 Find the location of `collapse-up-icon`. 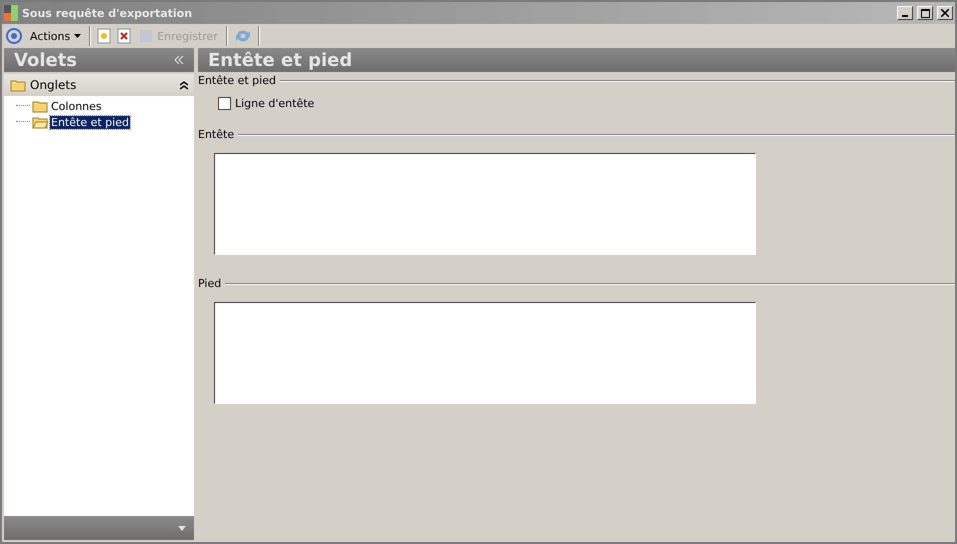

collapse-up-icon is located at coordinates (184, 85).